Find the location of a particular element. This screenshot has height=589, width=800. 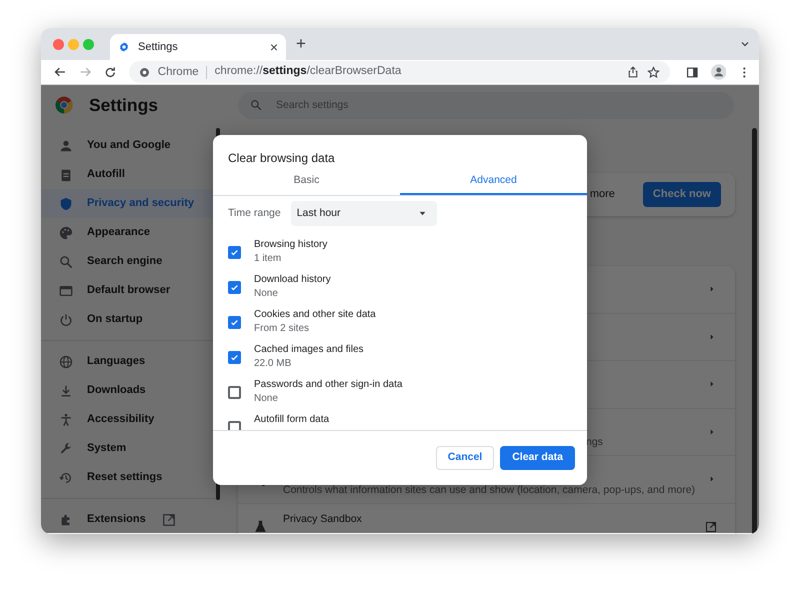

chrome-logo-icon is located at coordinates (64, 105).